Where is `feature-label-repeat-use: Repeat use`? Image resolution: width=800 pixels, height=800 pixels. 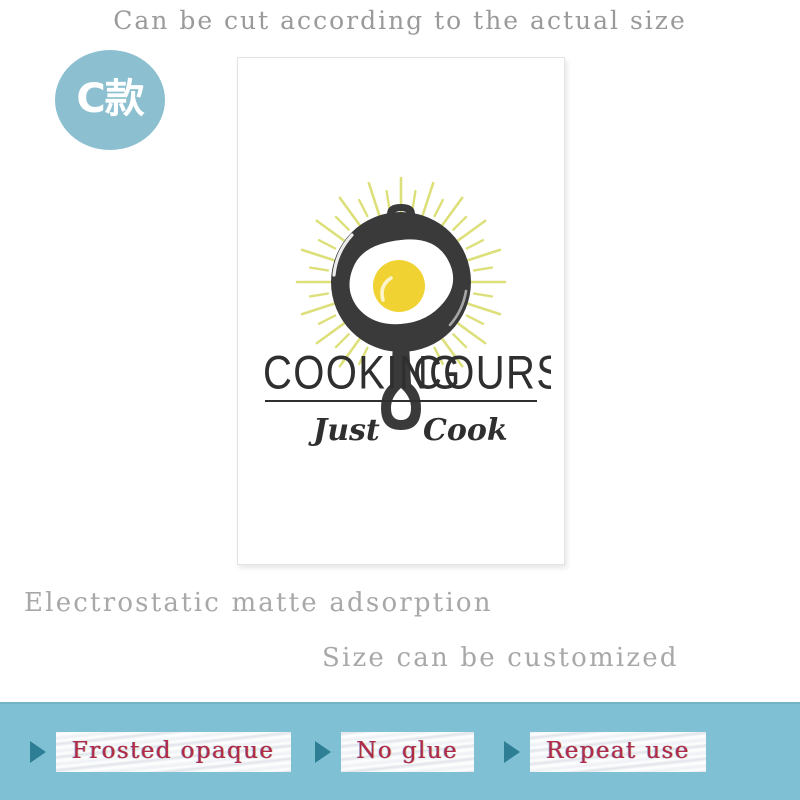
feature-label-repeat-use: Repeat use is located at coordinates (618, 752).